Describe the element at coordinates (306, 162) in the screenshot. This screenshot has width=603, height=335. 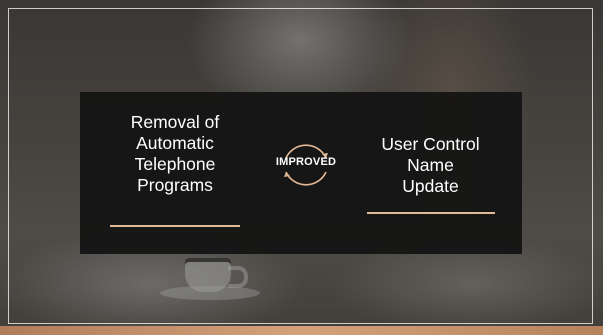
I see `center-label: IMPROVED` at that location.